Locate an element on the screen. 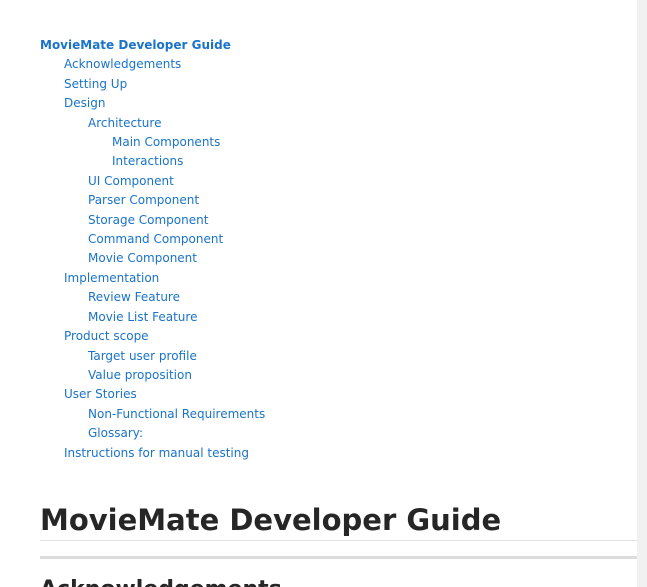  toc-list-item: Review Feature is located at coordinates (152, 297).